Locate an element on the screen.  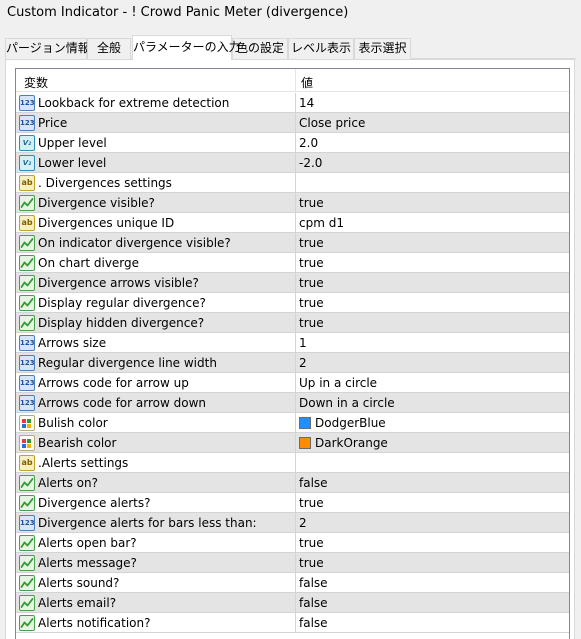
tab-input-parameters: パラメーターの入力 is located at coordinates (186, 47).